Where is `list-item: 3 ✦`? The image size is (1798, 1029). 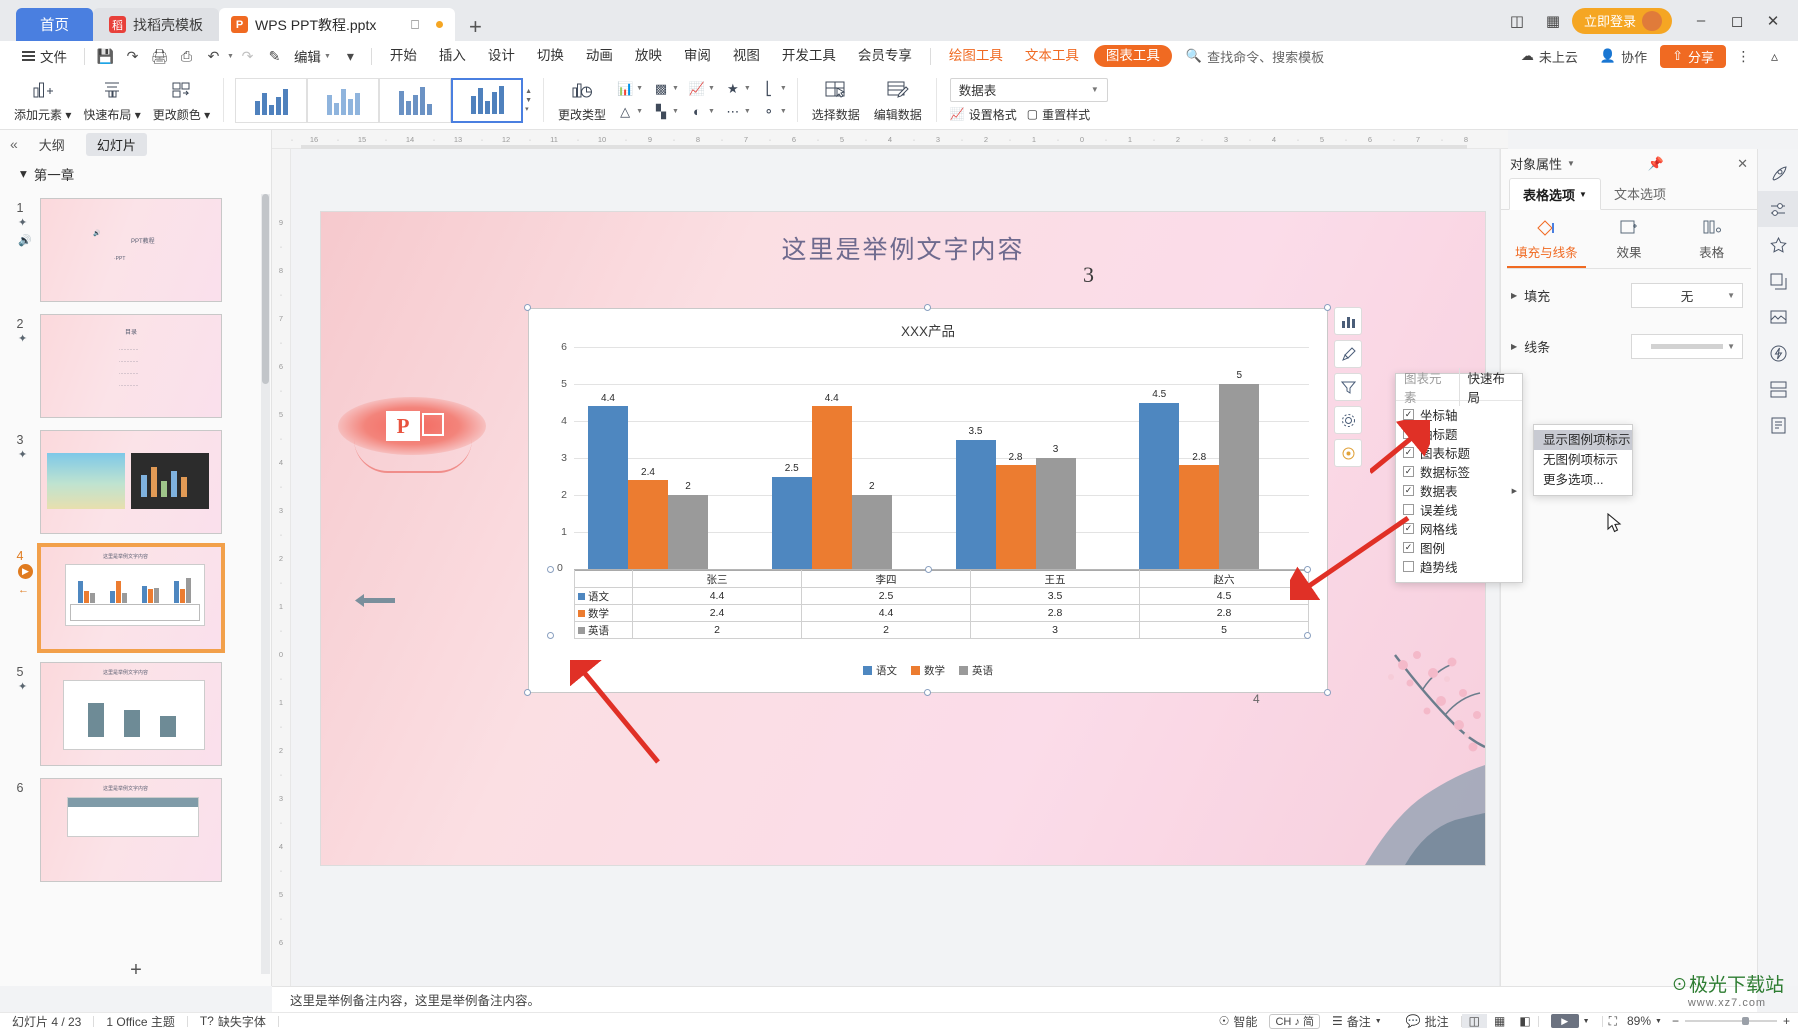 list-item: 3 ✦ is located at coordinates (136, 482).